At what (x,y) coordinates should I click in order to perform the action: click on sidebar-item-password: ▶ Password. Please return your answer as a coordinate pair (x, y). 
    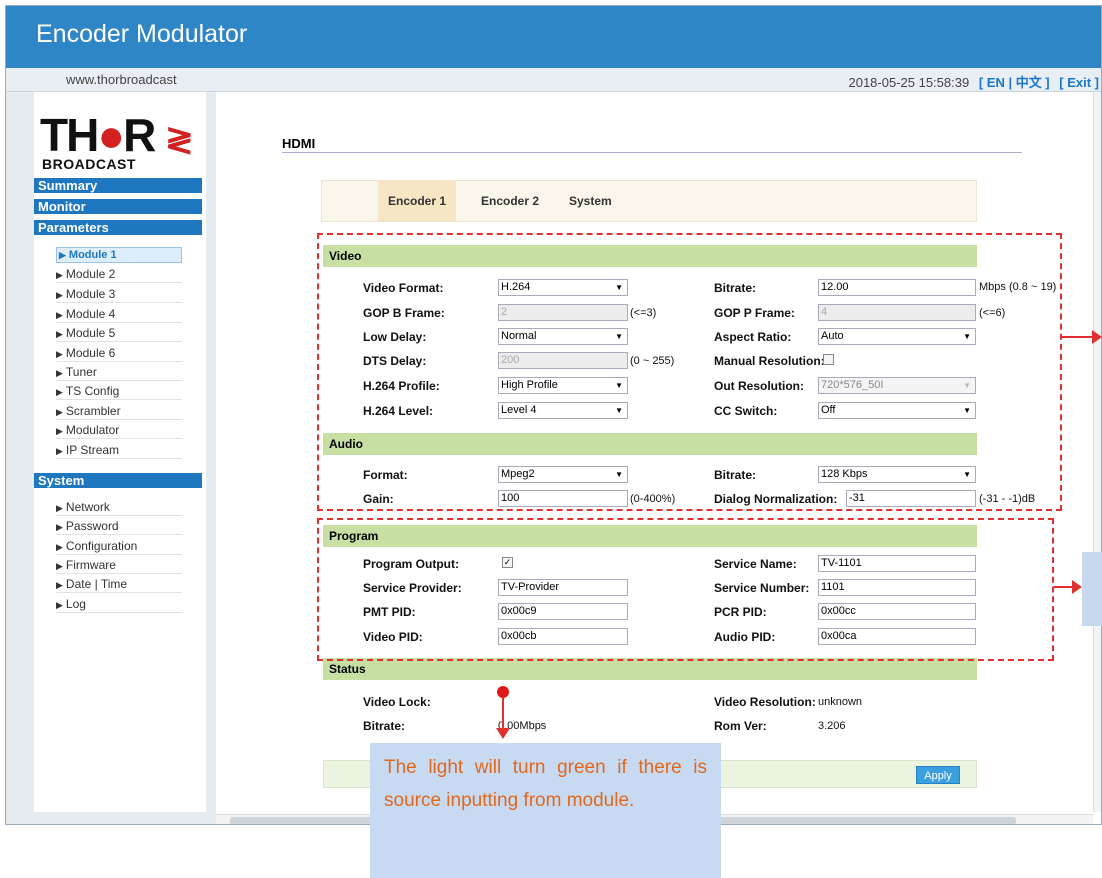
    Looking at the image, I should click on (119, 526).